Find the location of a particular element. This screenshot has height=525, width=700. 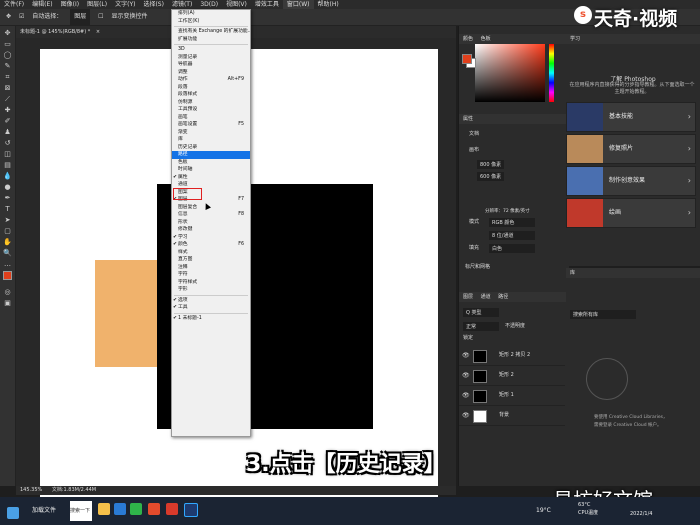

window-menu-item: ✔ 属性 is located at coordinates (211, 178).